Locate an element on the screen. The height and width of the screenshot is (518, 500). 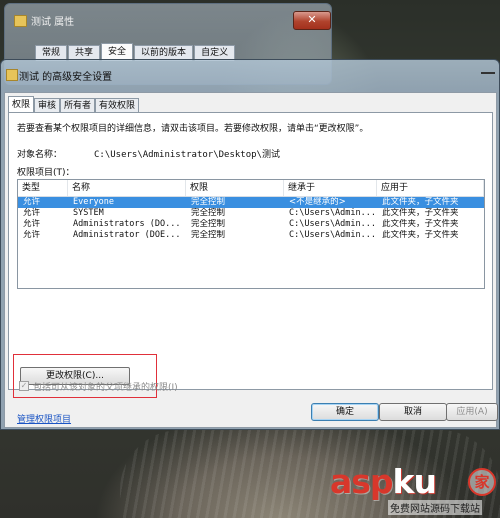
inherit-permissions-checkbox: ✓ is located at coordinates (24, 386).